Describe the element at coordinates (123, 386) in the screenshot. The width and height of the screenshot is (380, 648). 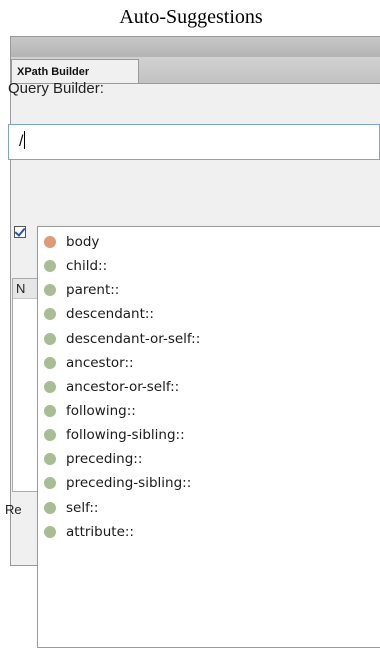
I see `suggestion-label: ancestor-or-self::` at that location.